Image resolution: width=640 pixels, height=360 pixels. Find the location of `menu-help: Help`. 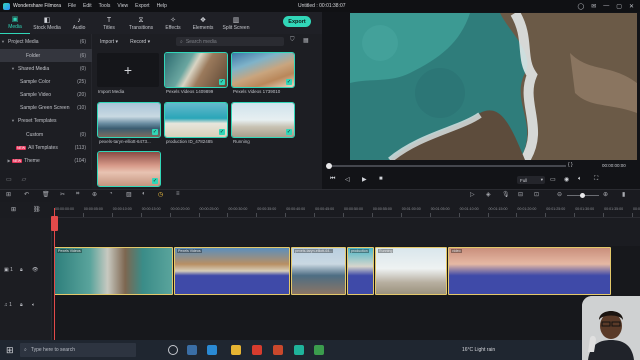

menu-help: Help is located at coordinates (162, 6).